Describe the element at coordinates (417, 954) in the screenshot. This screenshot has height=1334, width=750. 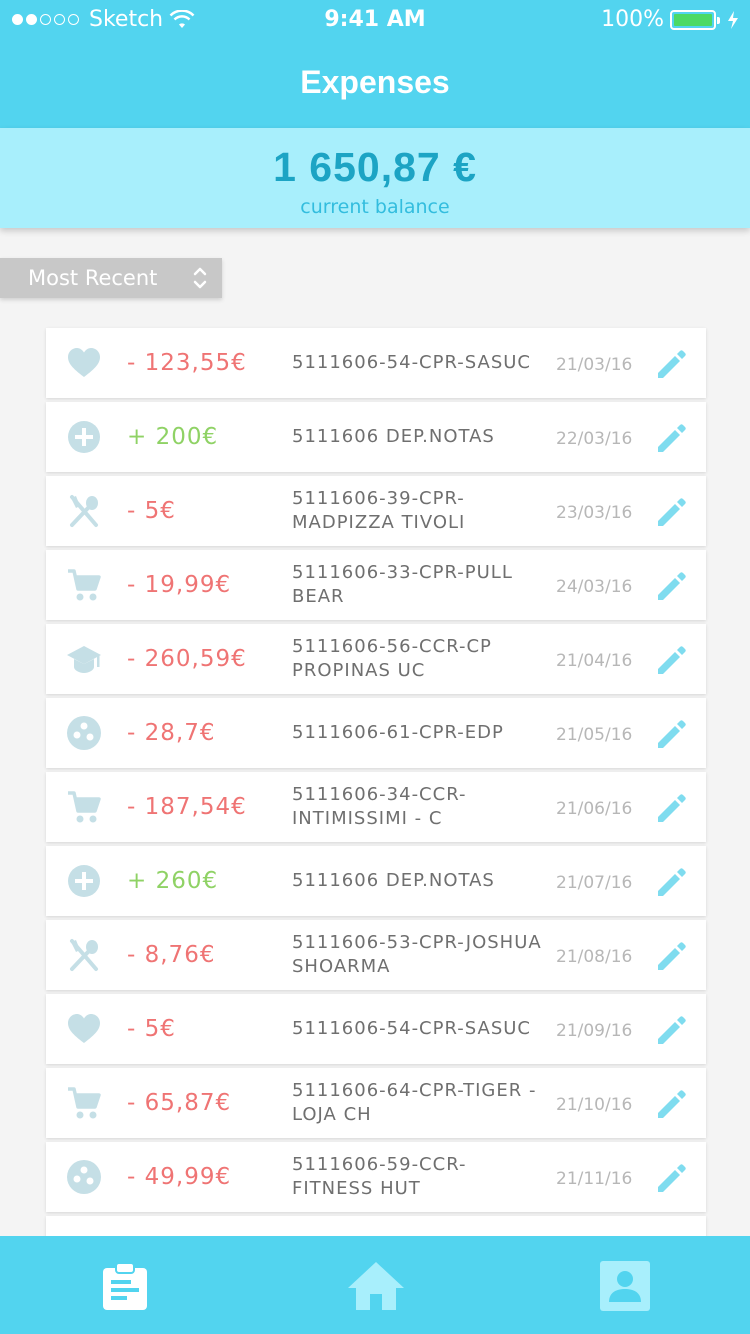
I see `transaction-description: 5111606-53-CPR-JOSHUA SHOARMA` at that location.